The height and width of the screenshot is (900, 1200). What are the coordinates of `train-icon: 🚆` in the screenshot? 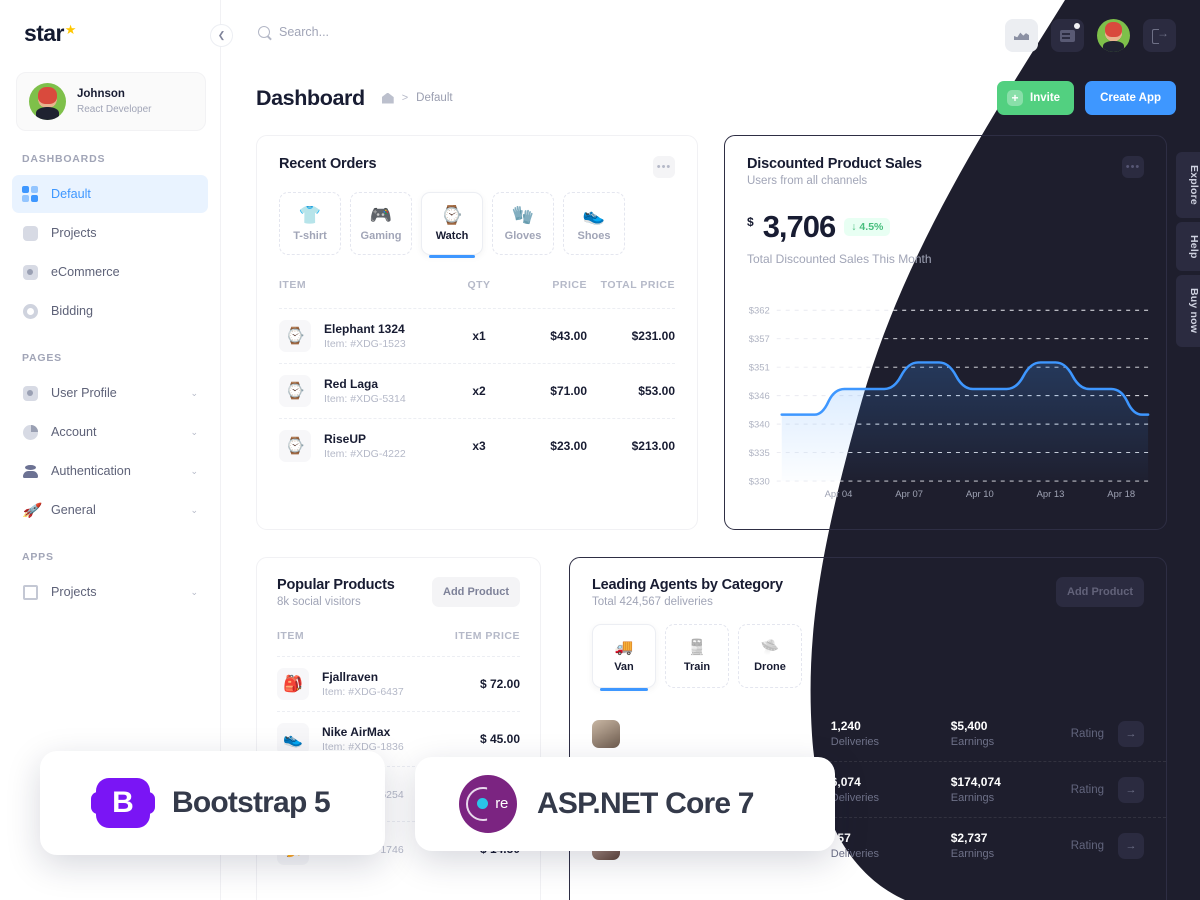 It's located at (697, 647).